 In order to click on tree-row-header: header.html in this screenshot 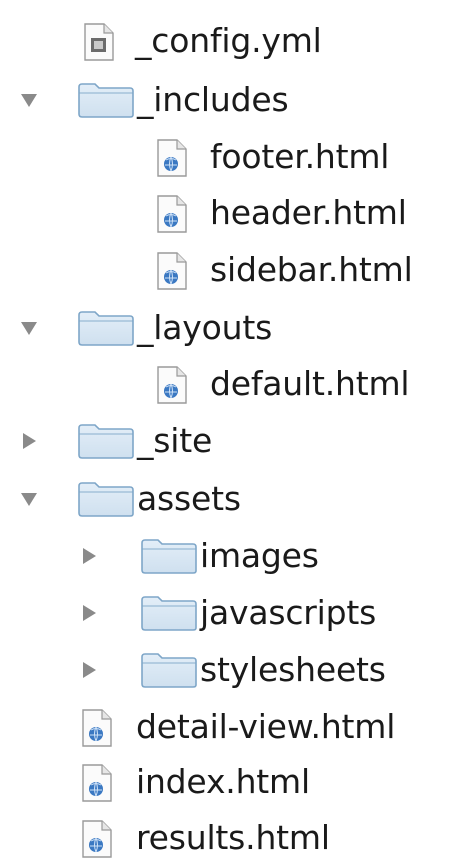, I will do `click(226, 213)`.